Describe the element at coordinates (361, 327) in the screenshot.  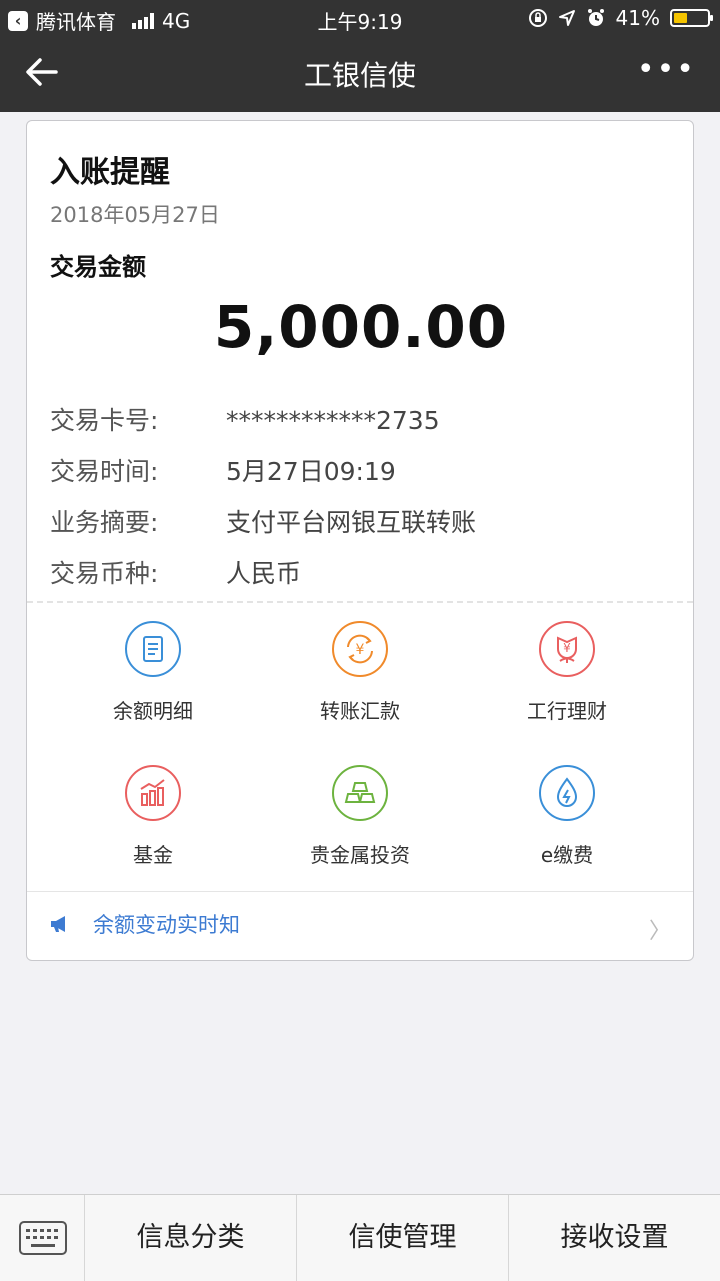
I see `amount-value: 5,000.00` at that location.